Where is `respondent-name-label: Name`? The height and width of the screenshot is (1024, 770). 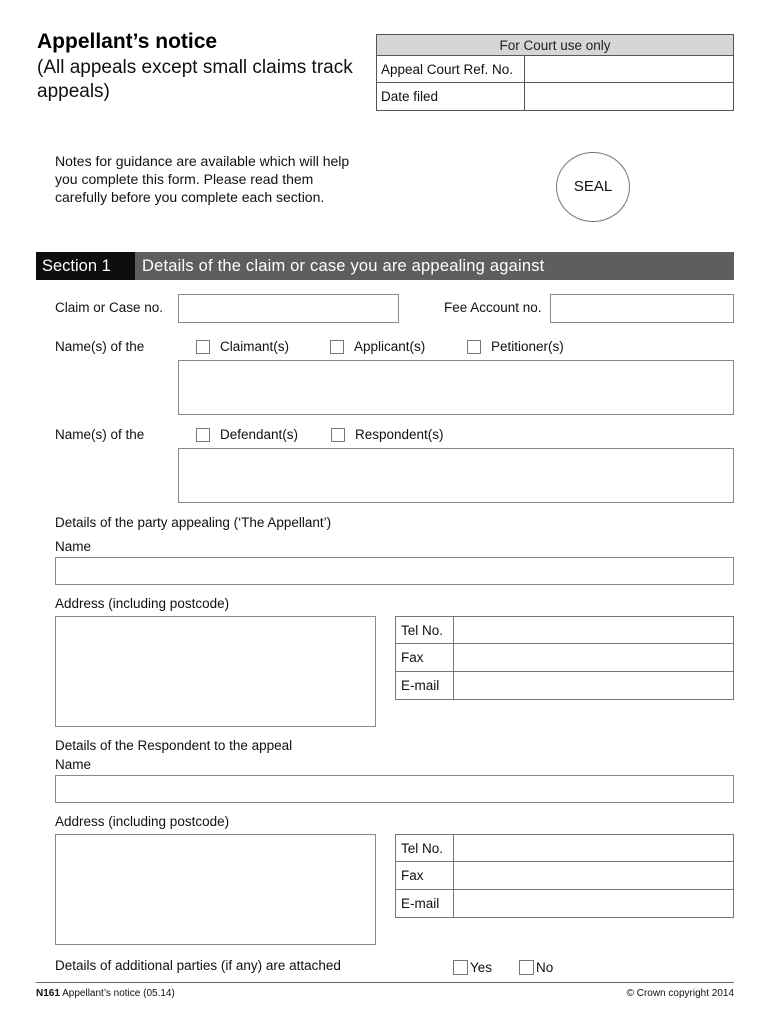 respondent-name-label: Name is located at coordinates (73, 764).